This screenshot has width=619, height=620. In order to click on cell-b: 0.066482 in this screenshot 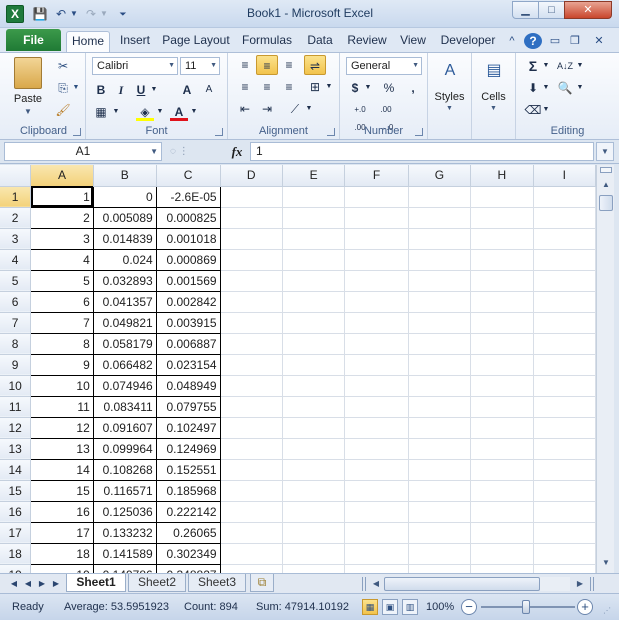, I will do `click(124, 365)`.